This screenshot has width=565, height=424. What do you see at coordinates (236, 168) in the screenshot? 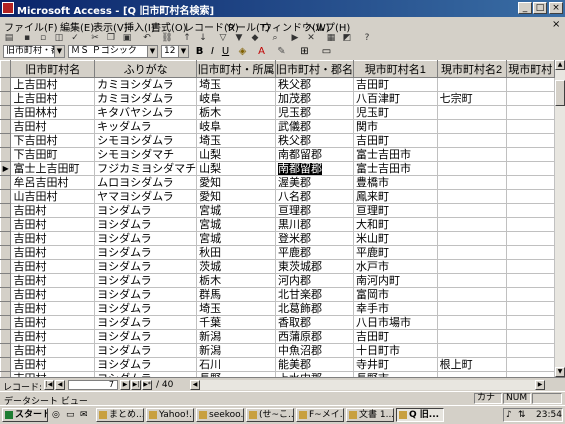
I see `cell-prefecture: 山梨` at bounding box center [236, 168].